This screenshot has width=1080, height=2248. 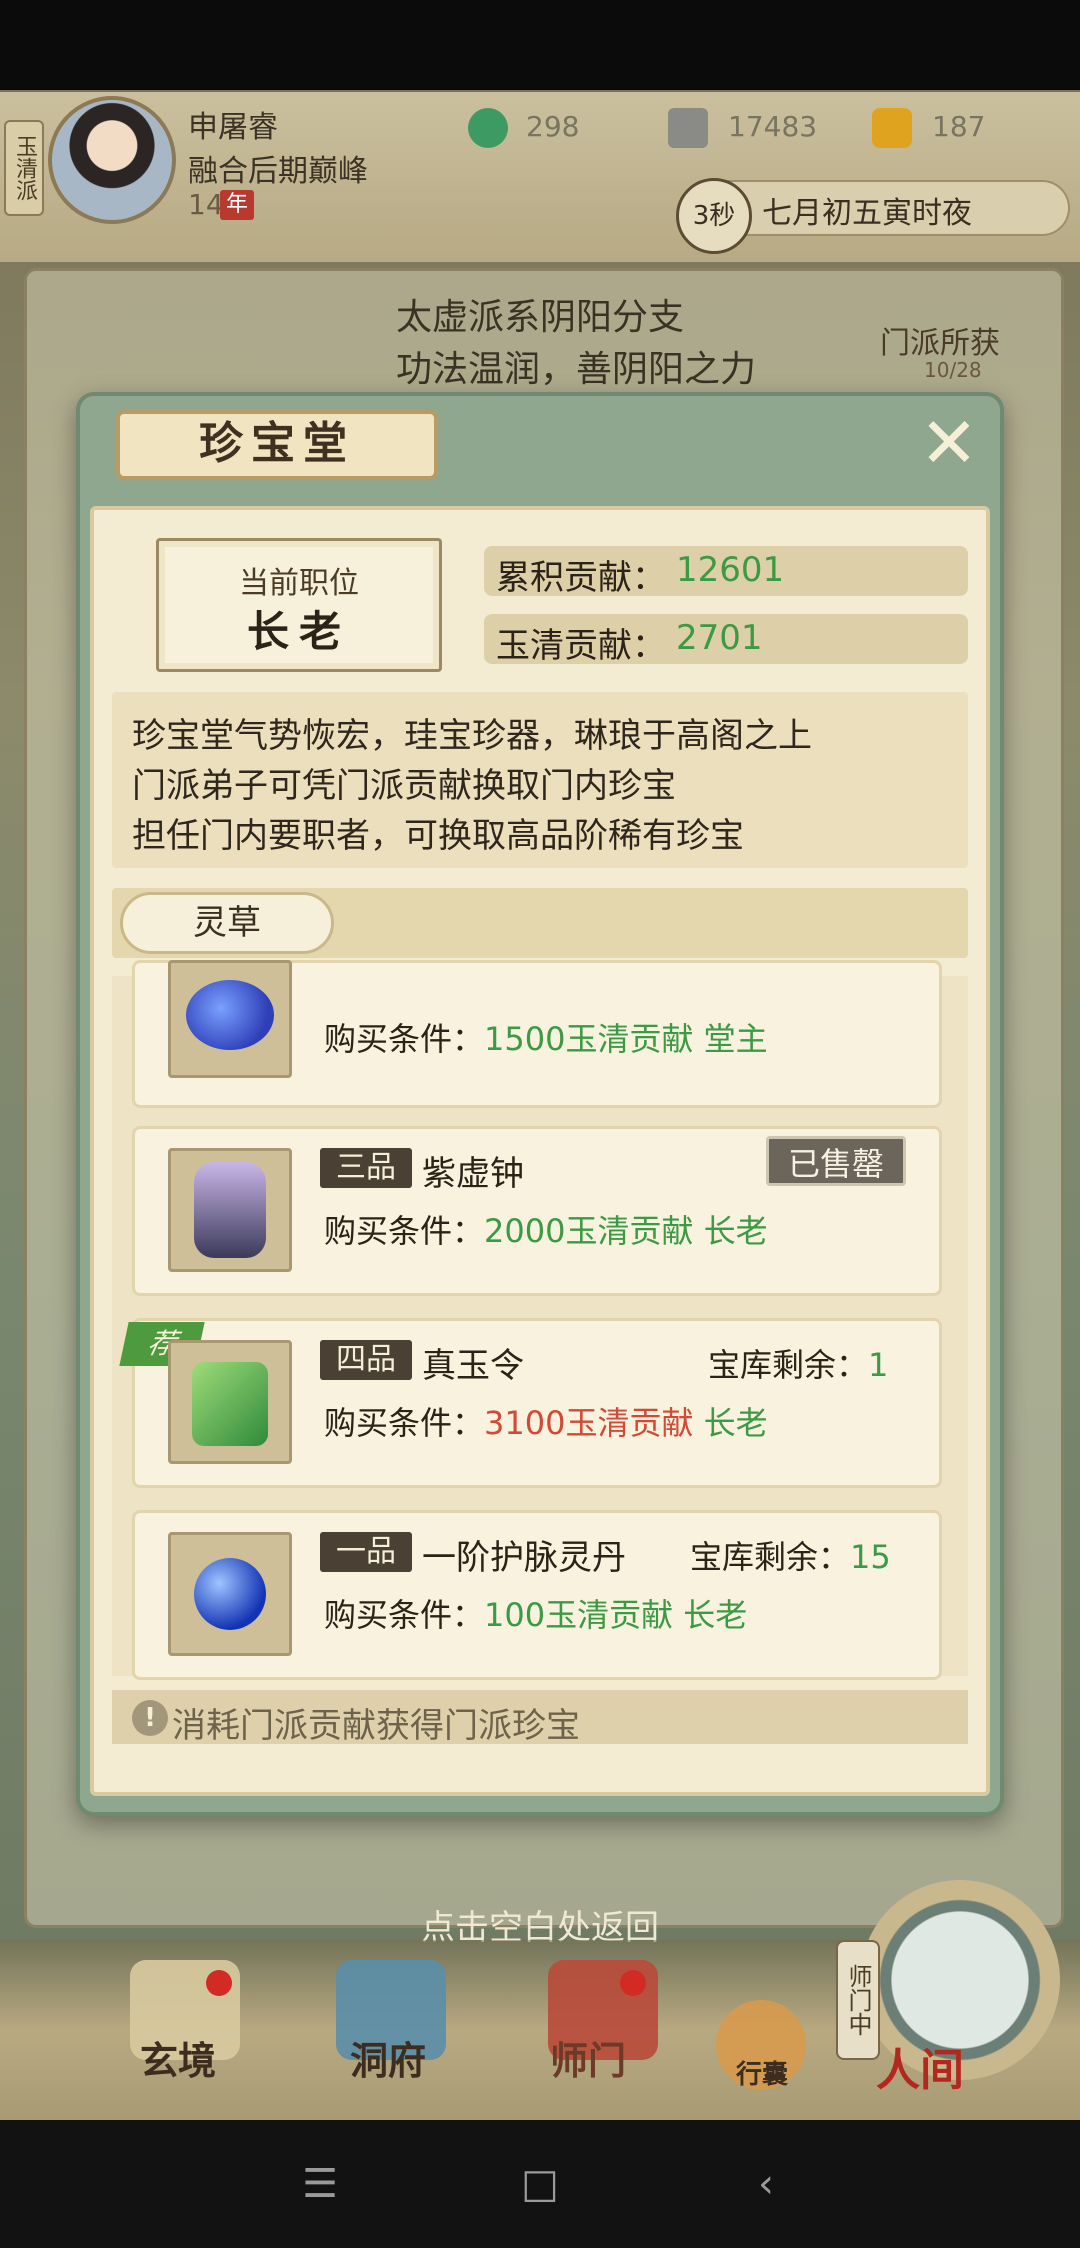 What do you see at coordinates (540, 2184) in the screenshot?
I see `home-icon: □` at bounding box center [540, 2184].